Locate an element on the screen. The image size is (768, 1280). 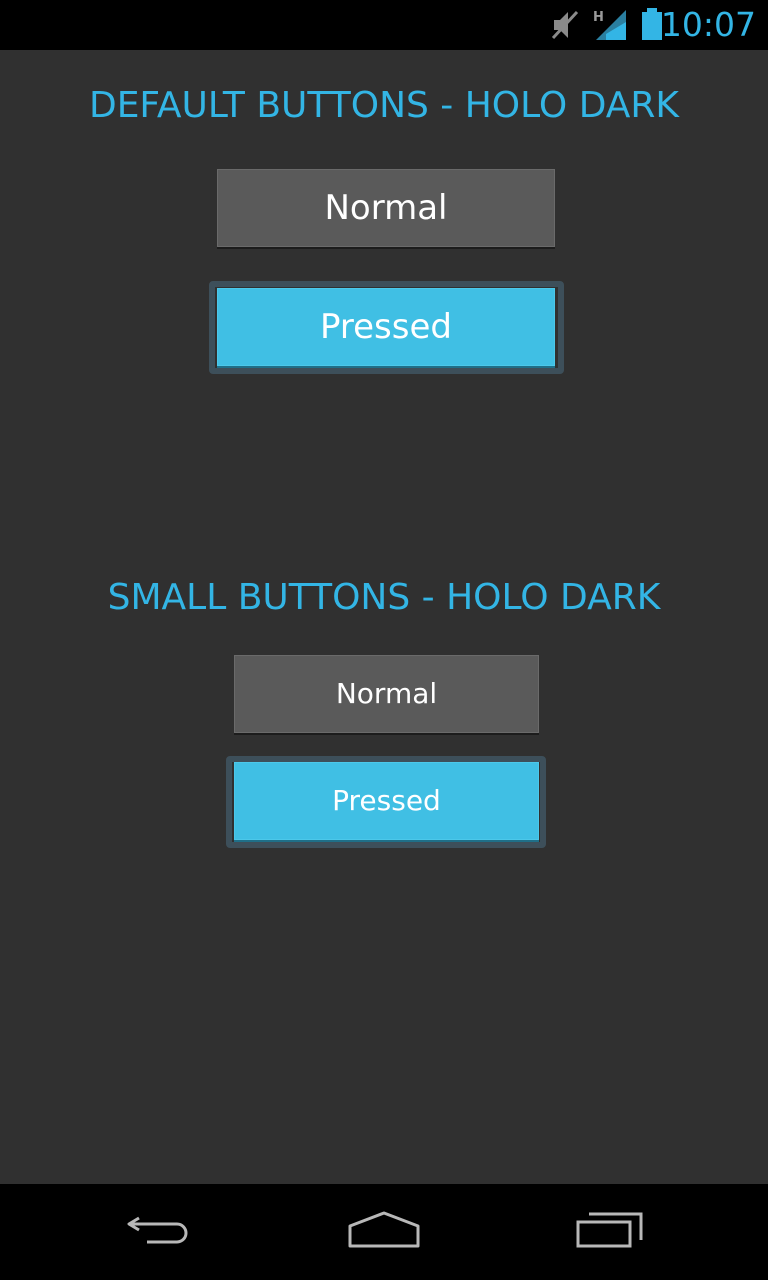
home-icon is located at coordinates (384, 1232).